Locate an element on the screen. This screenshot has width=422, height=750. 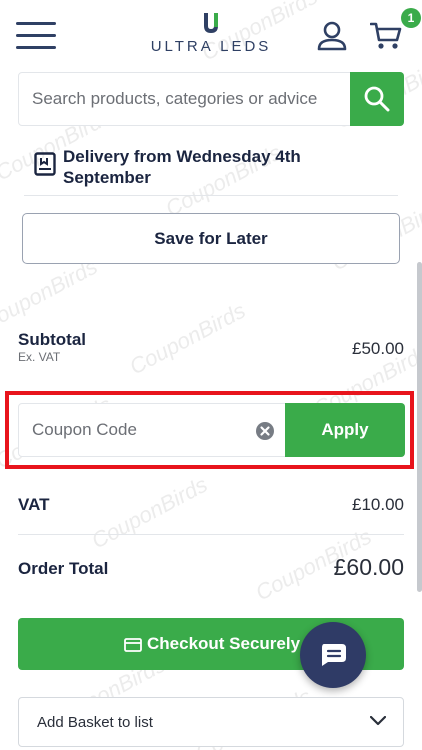
chevron-down-icon is located at coordinates (378, 721).